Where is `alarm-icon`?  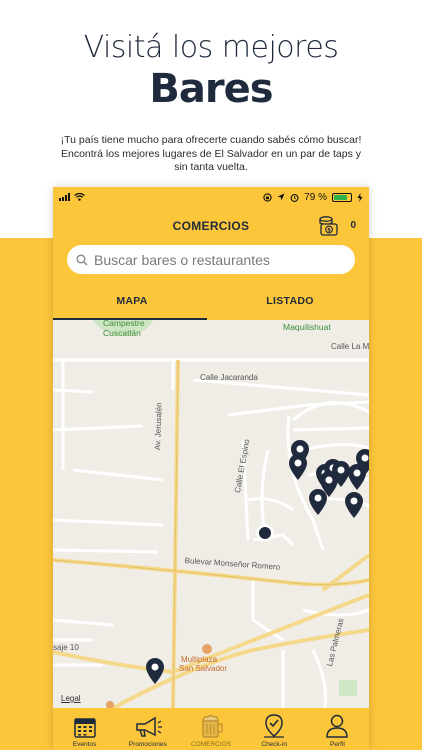
alarm-icon is located at coordinates (294, 197).